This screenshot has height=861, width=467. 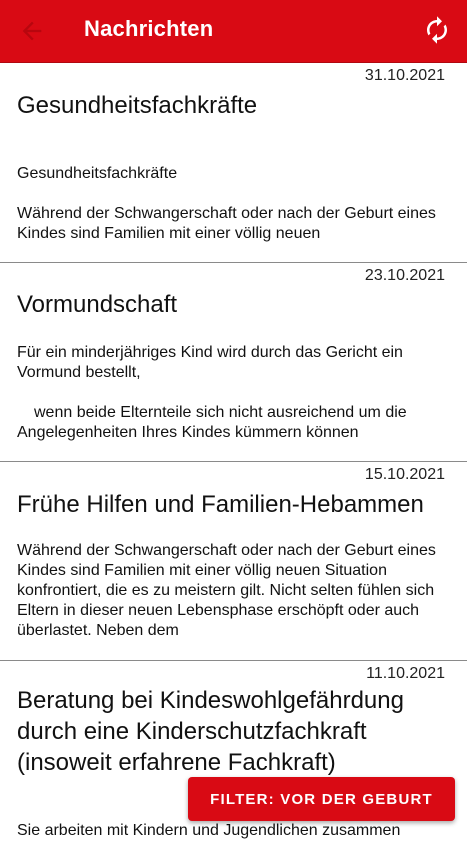 What do you see at coordinates (97, 173) in the screenshot?
I see `message-paragraph: Gesundheitsfachkräfte` at bounding box center [97, 173].